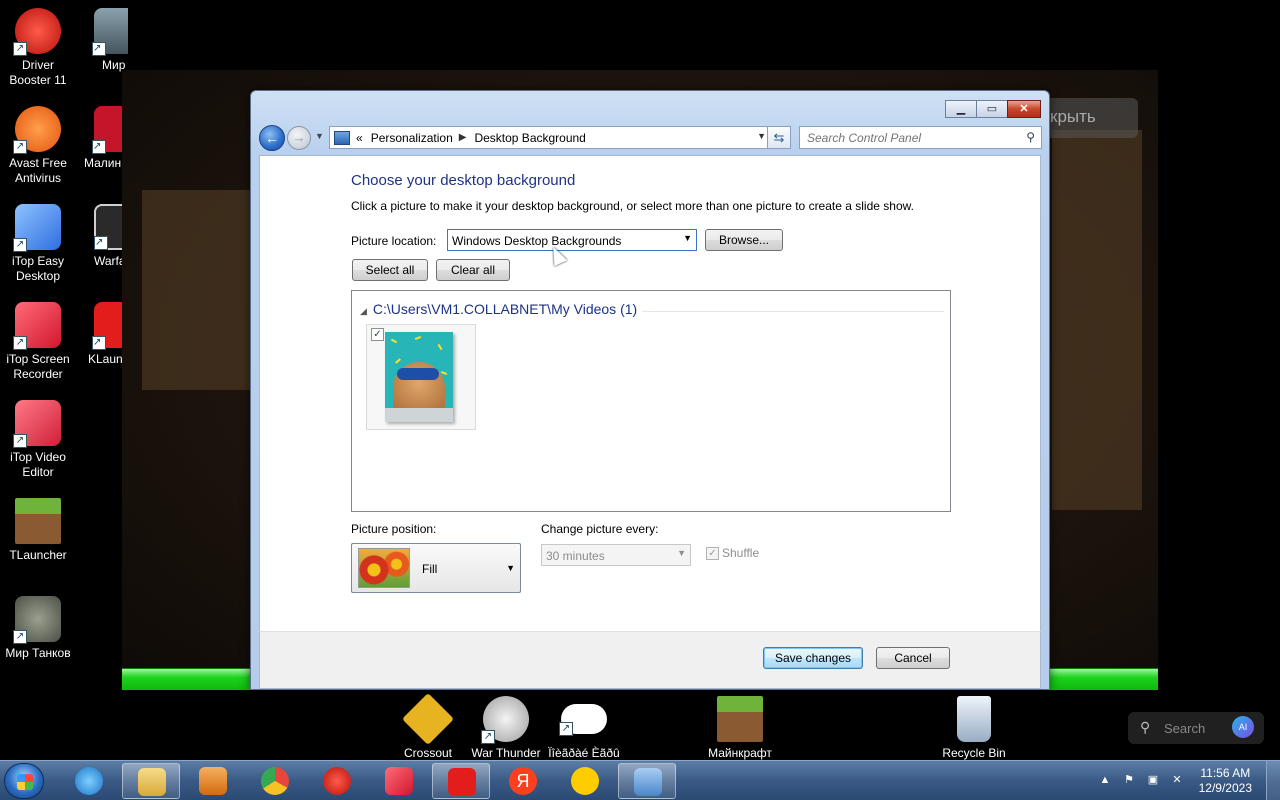 This screenshot has height=800, width=1280. Describe the element at coordinates (498, 309) in the screenshot. I see `picture-group-header: ◢ C:\Users\VM1.COLLABNET\My Videos (1)` at that location.